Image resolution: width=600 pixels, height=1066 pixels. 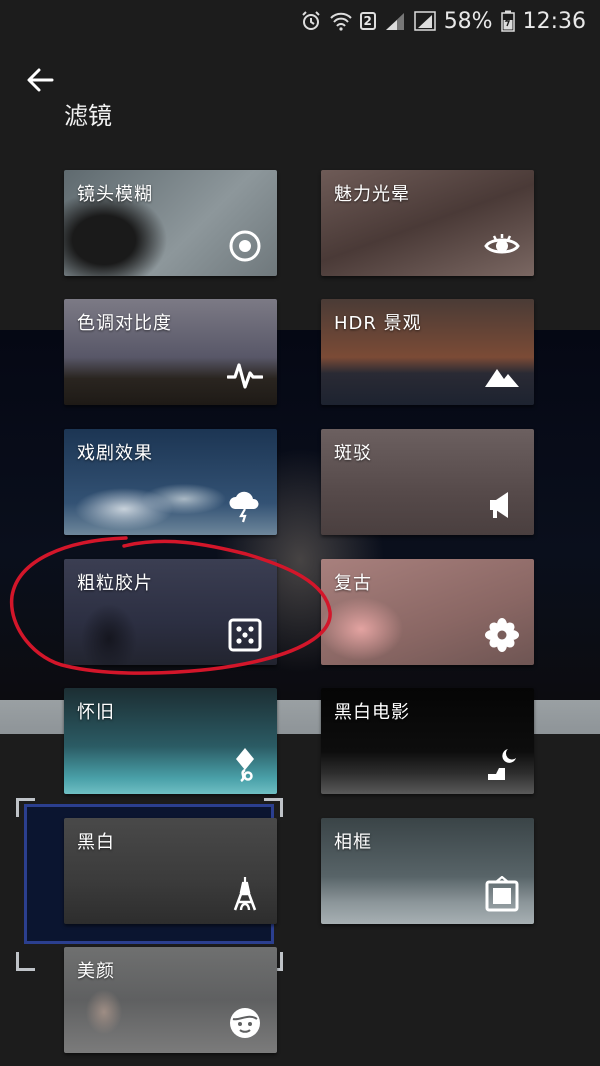 What do you see at coordinates (115, 194) in the screenshot?
I see `filter-label: 镜头模糊` at bounding box center [115, 194].